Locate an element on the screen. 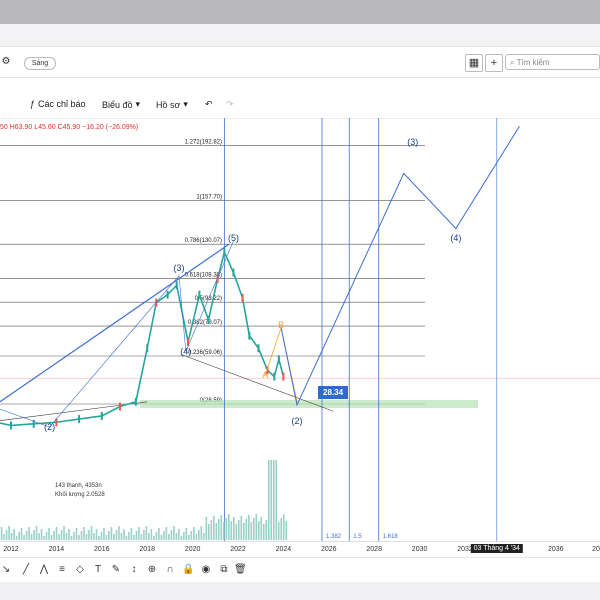  measure-icon: ↕ is located at coordinates (134, 570).